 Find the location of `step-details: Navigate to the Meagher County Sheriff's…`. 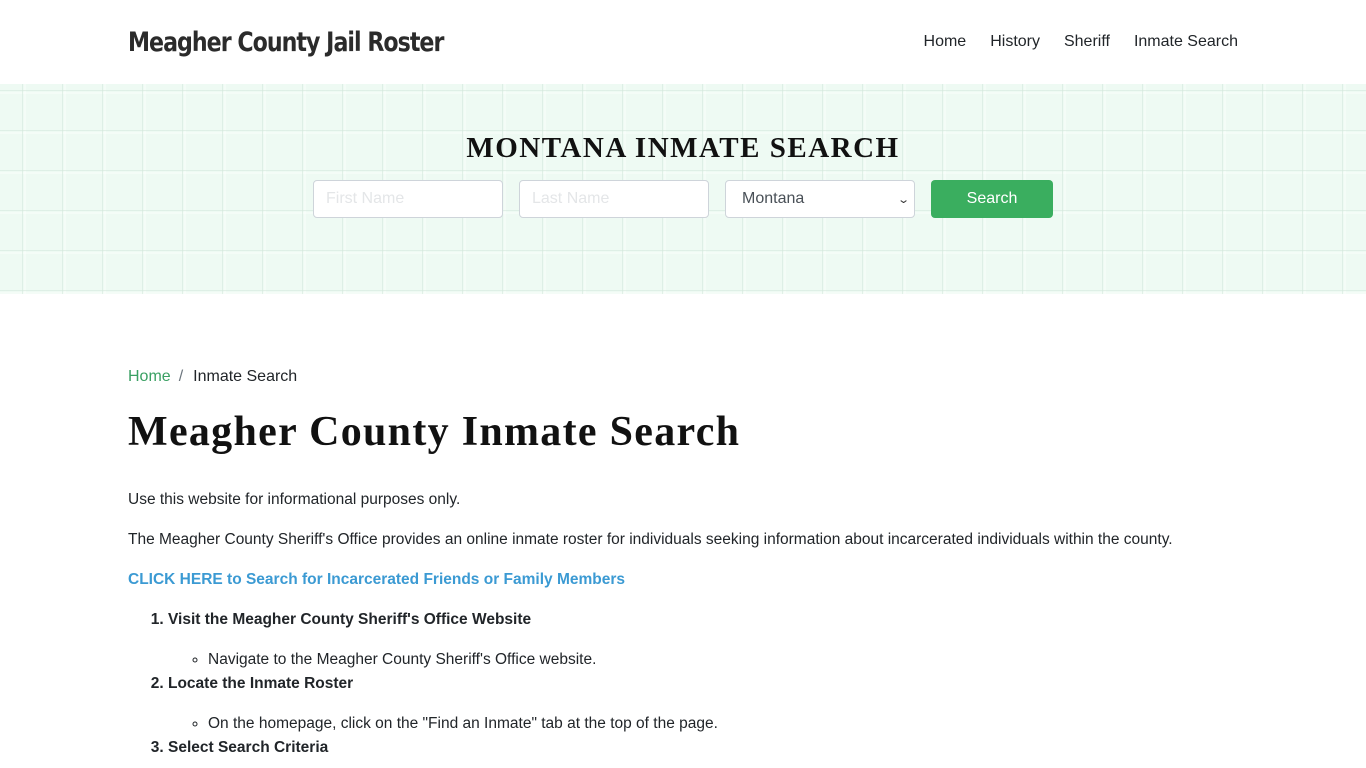

step-details: Navigate to the Meagher County Sheriff's… is located at coordinates (703, 660).